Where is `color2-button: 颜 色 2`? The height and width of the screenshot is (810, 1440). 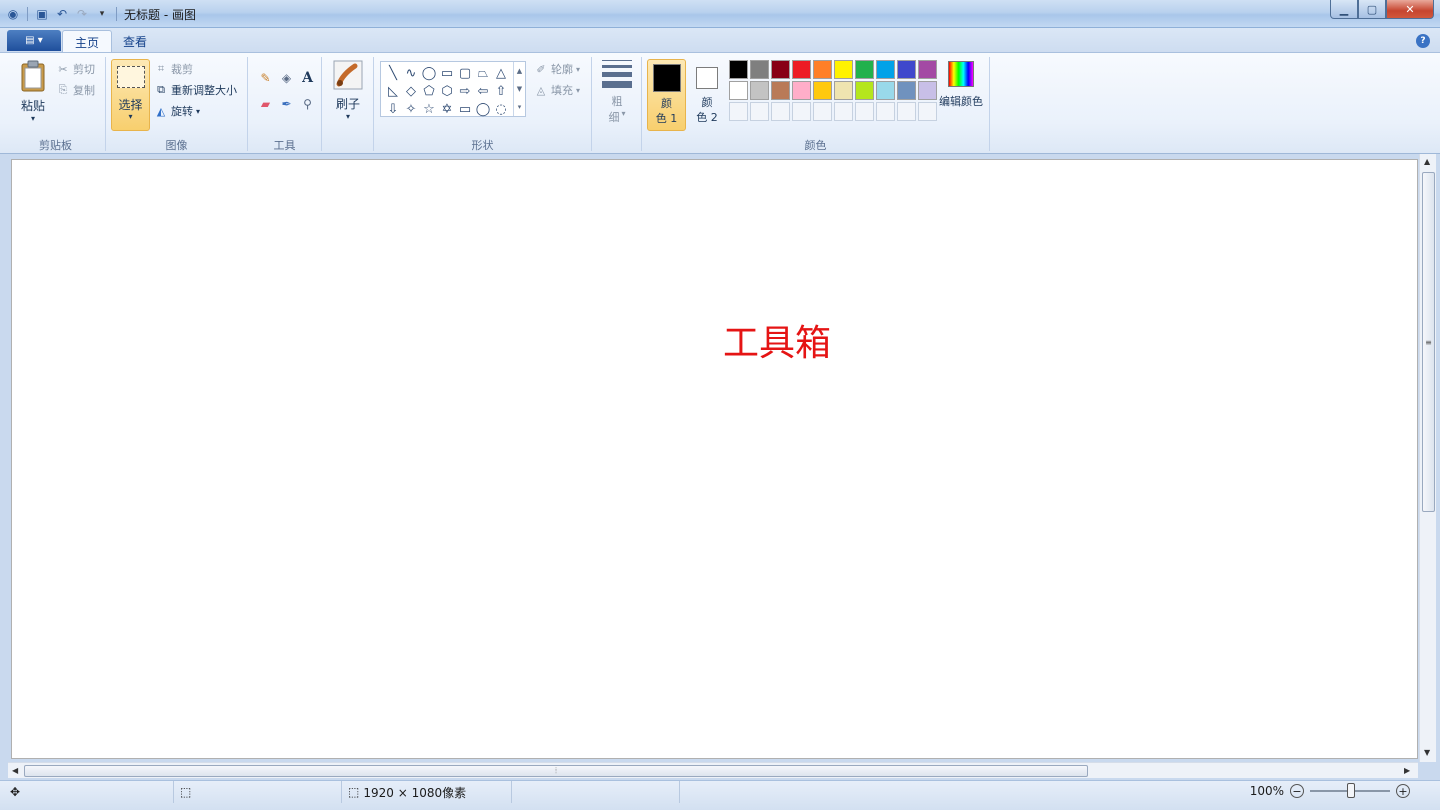
color2-button: 颜 色 2 is located at coordinates (707, 95).